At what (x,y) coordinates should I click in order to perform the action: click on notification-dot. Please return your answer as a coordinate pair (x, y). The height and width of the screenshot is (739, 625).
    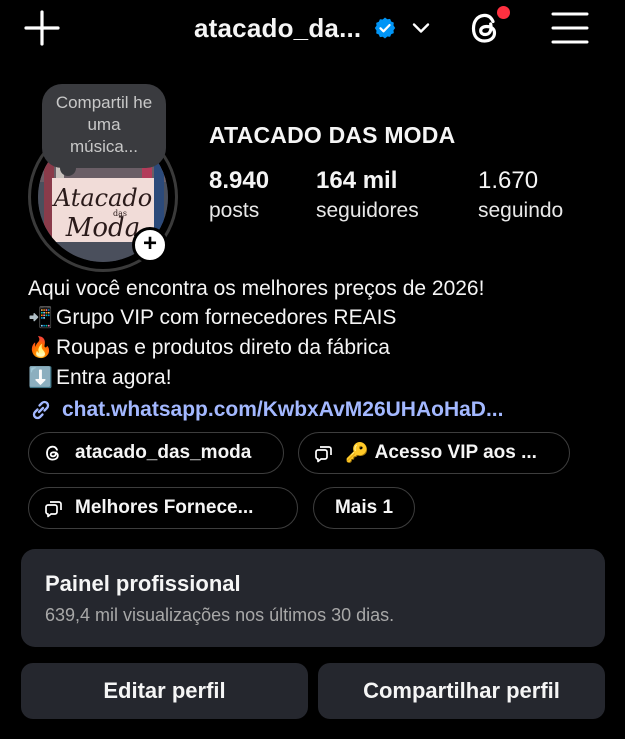
    Looking at the image, I should click on (503, 12).